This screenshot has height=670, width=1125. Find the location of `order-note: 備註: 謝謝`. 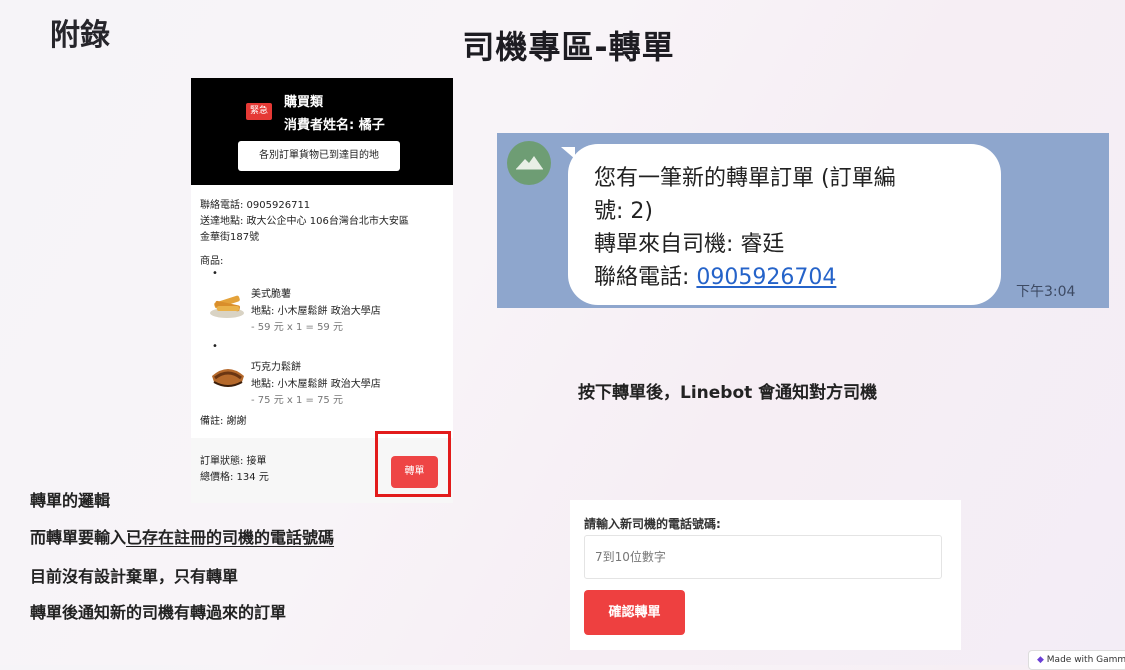

order-note: 備註: 謝謝 is located at coordinates (223, 421).